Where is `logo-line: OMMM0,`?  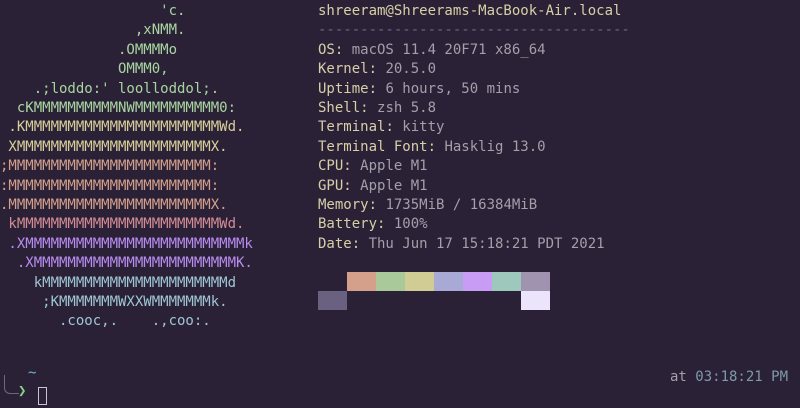 logo-line: OMMM0, is located at coordinates (84, 69).